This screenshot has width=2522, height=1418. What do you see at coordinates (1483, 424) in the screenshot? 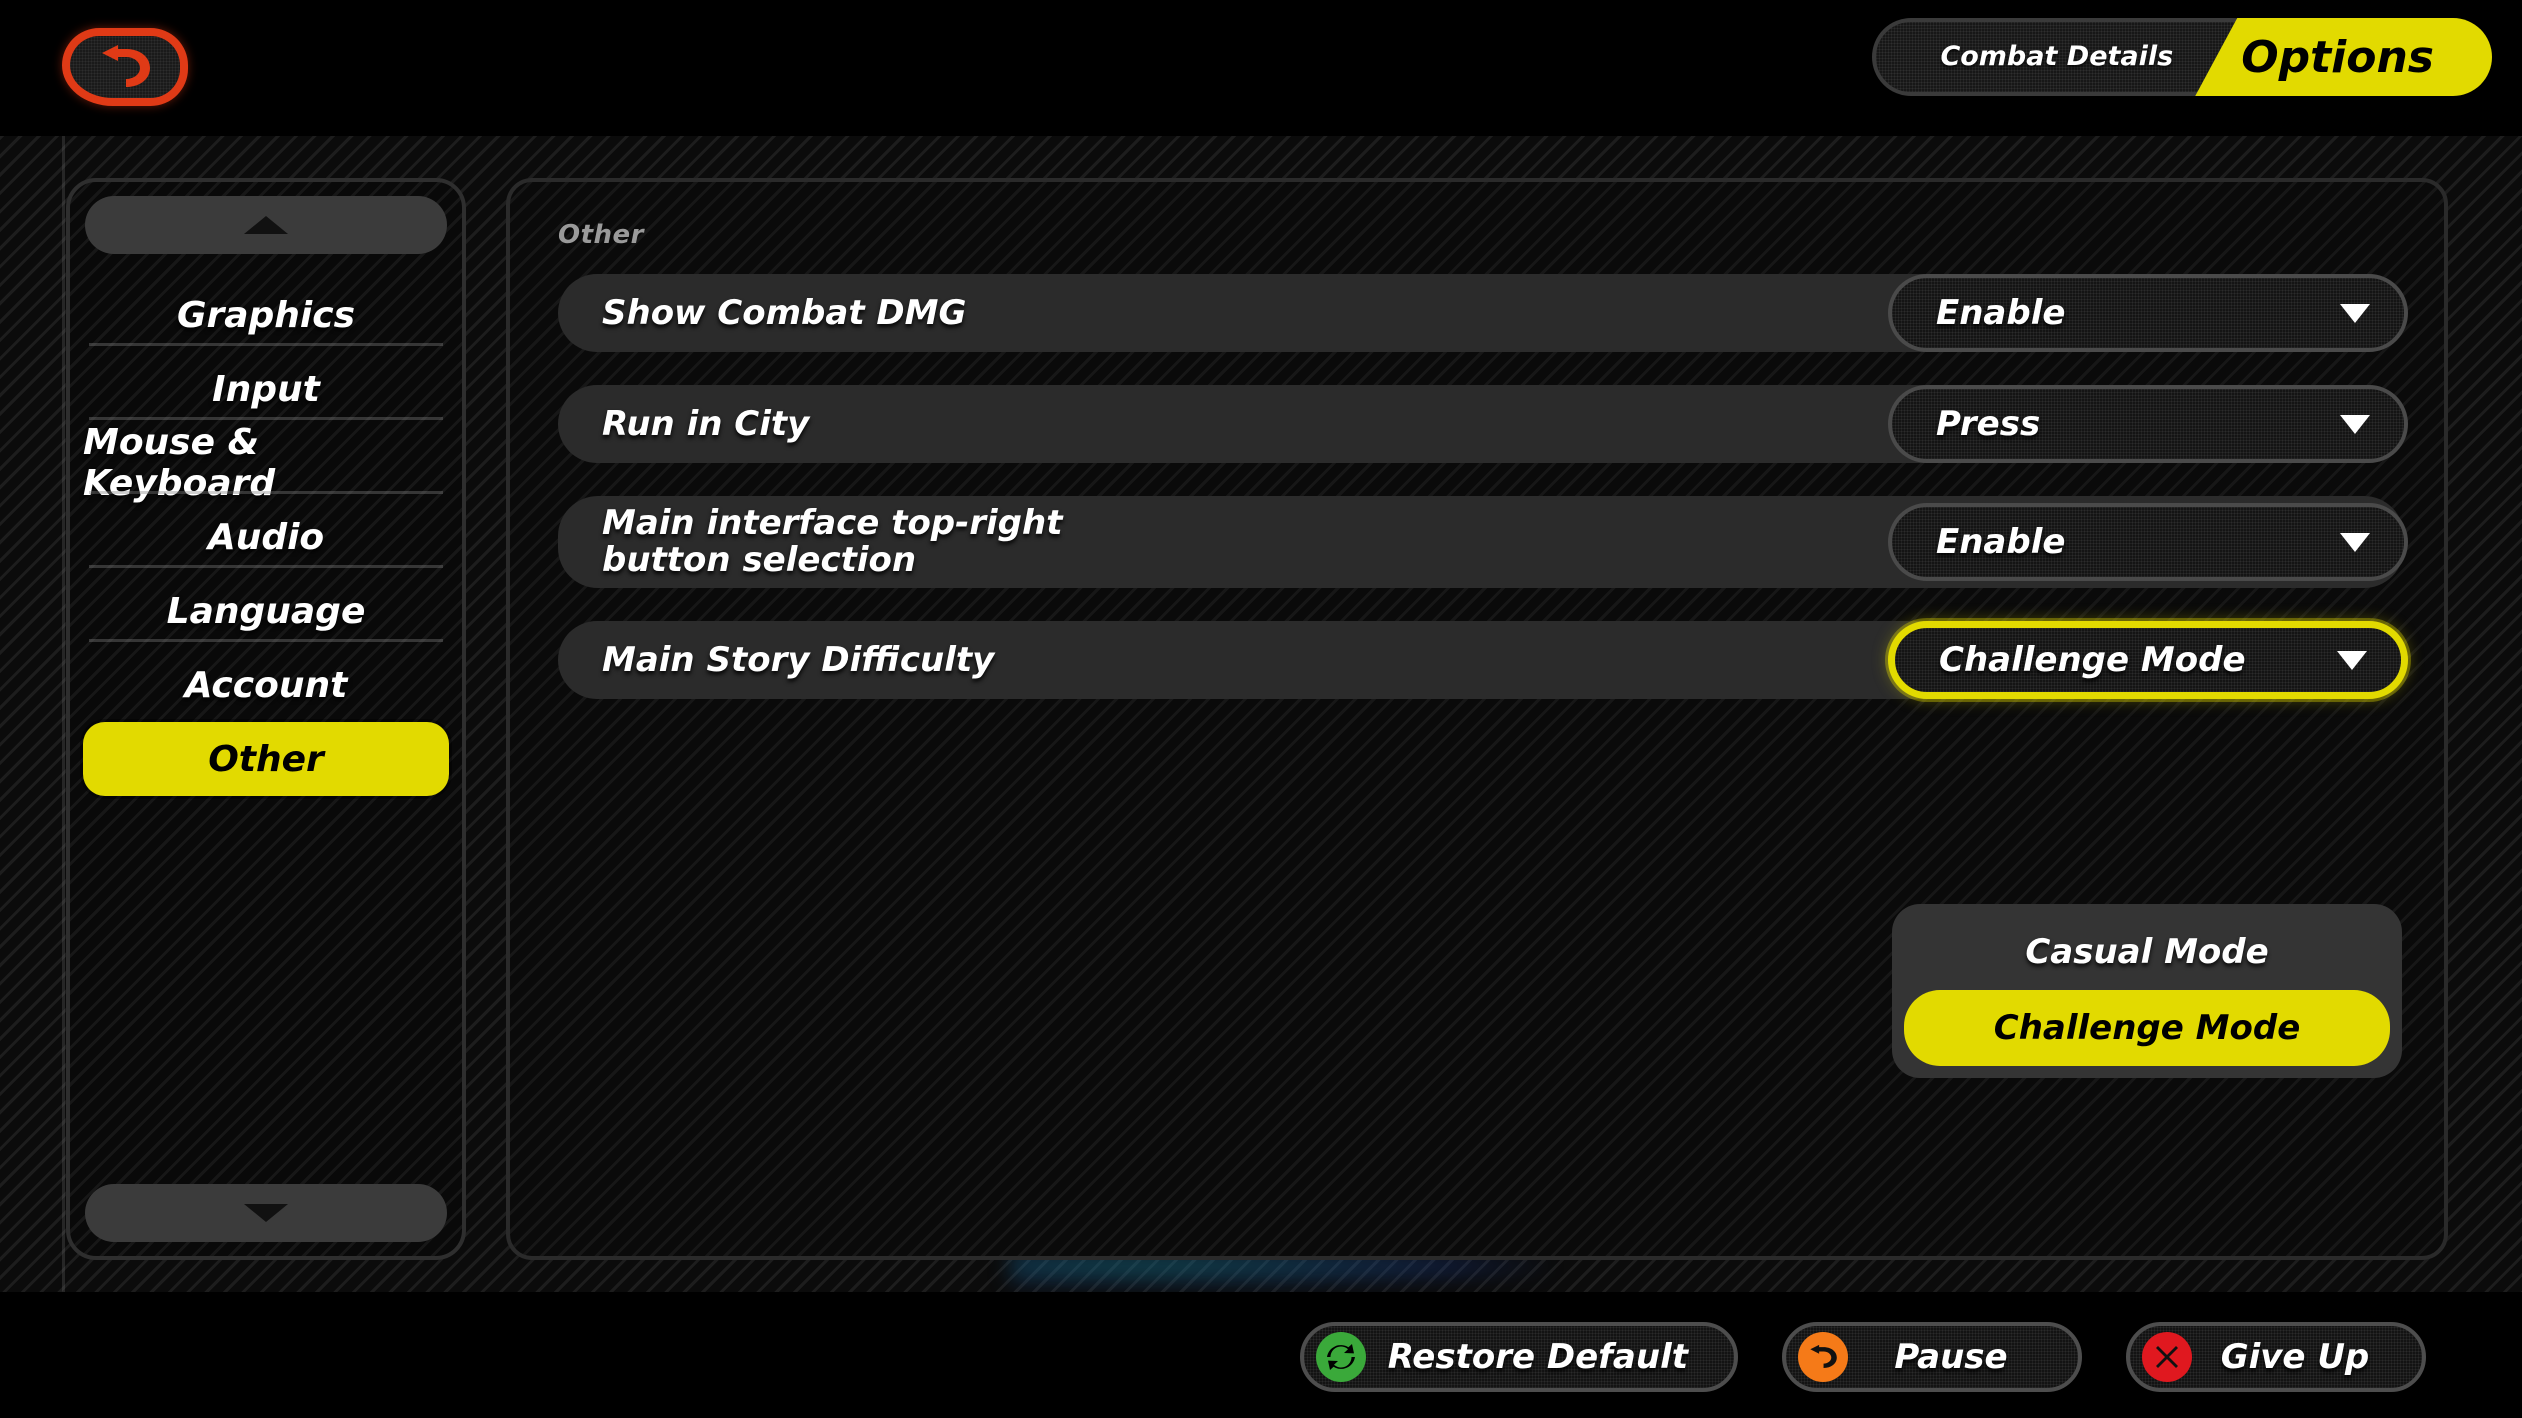
I see `setting-row-run-in-city: Run in City Press` at bounding box center [1483, 424].